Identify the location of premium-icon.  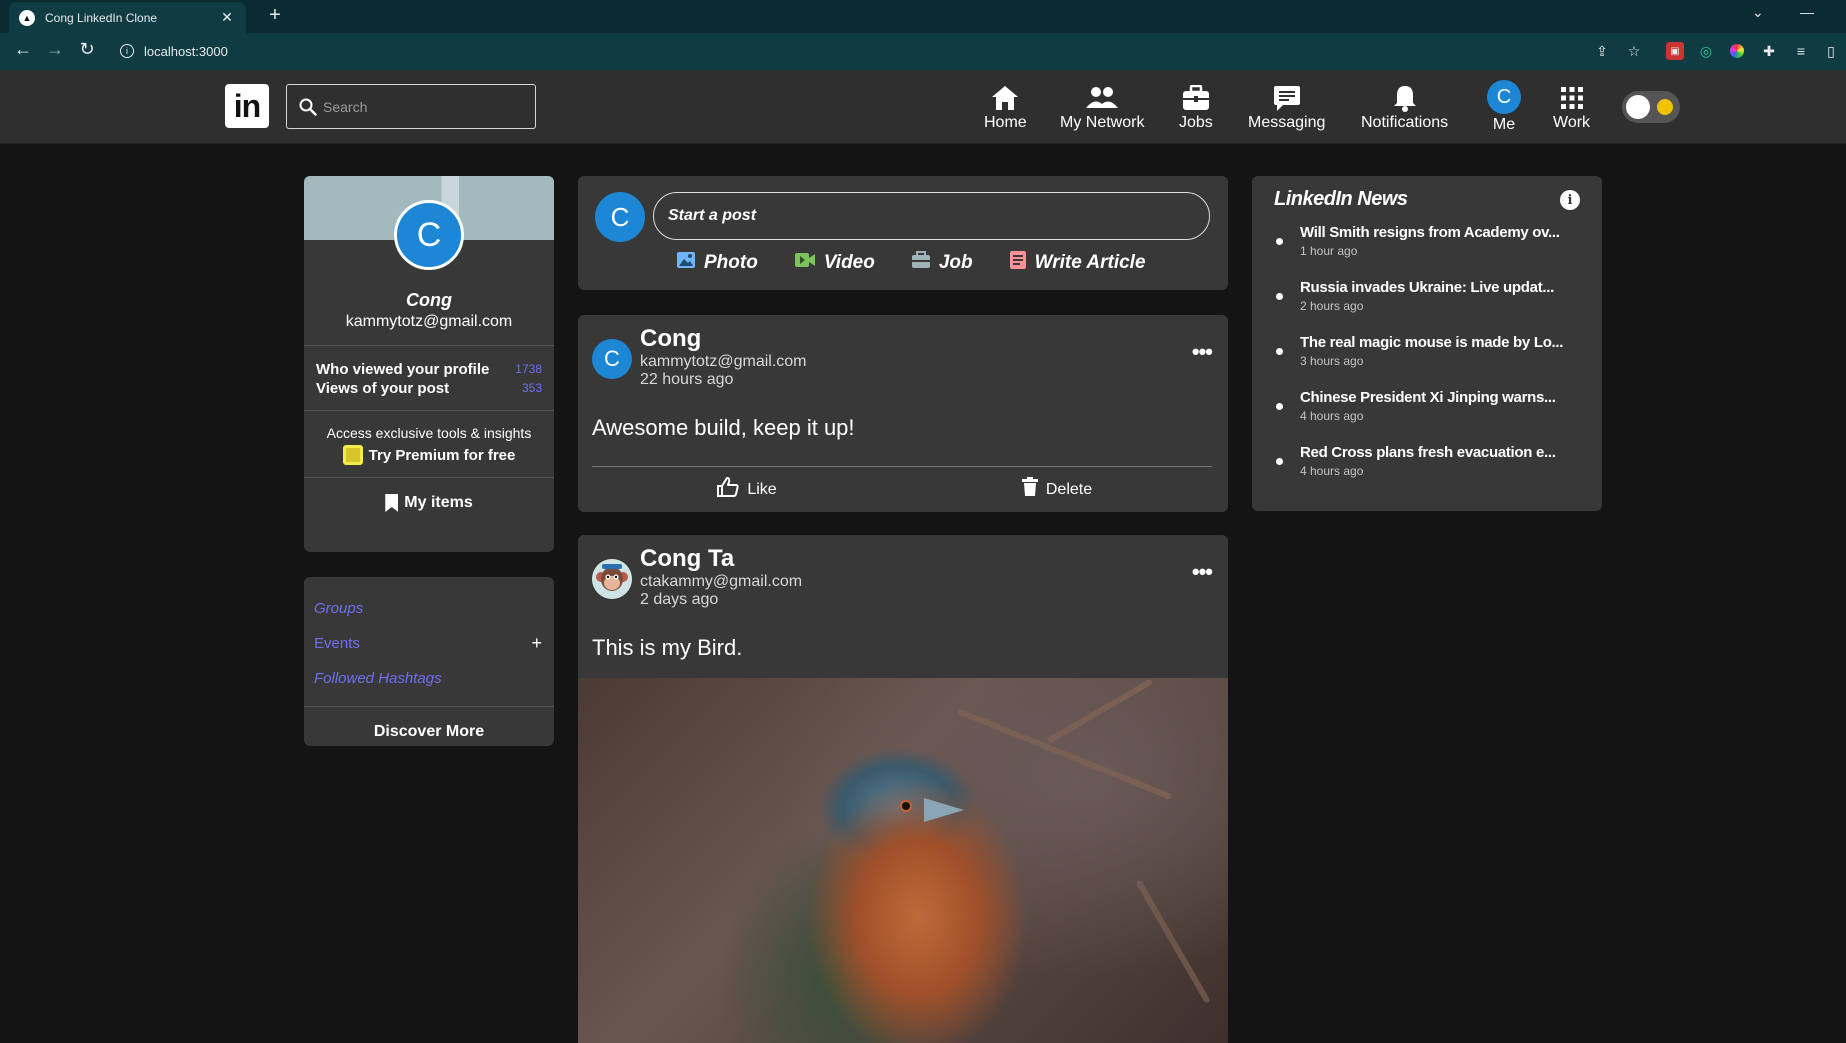
(352, 455).